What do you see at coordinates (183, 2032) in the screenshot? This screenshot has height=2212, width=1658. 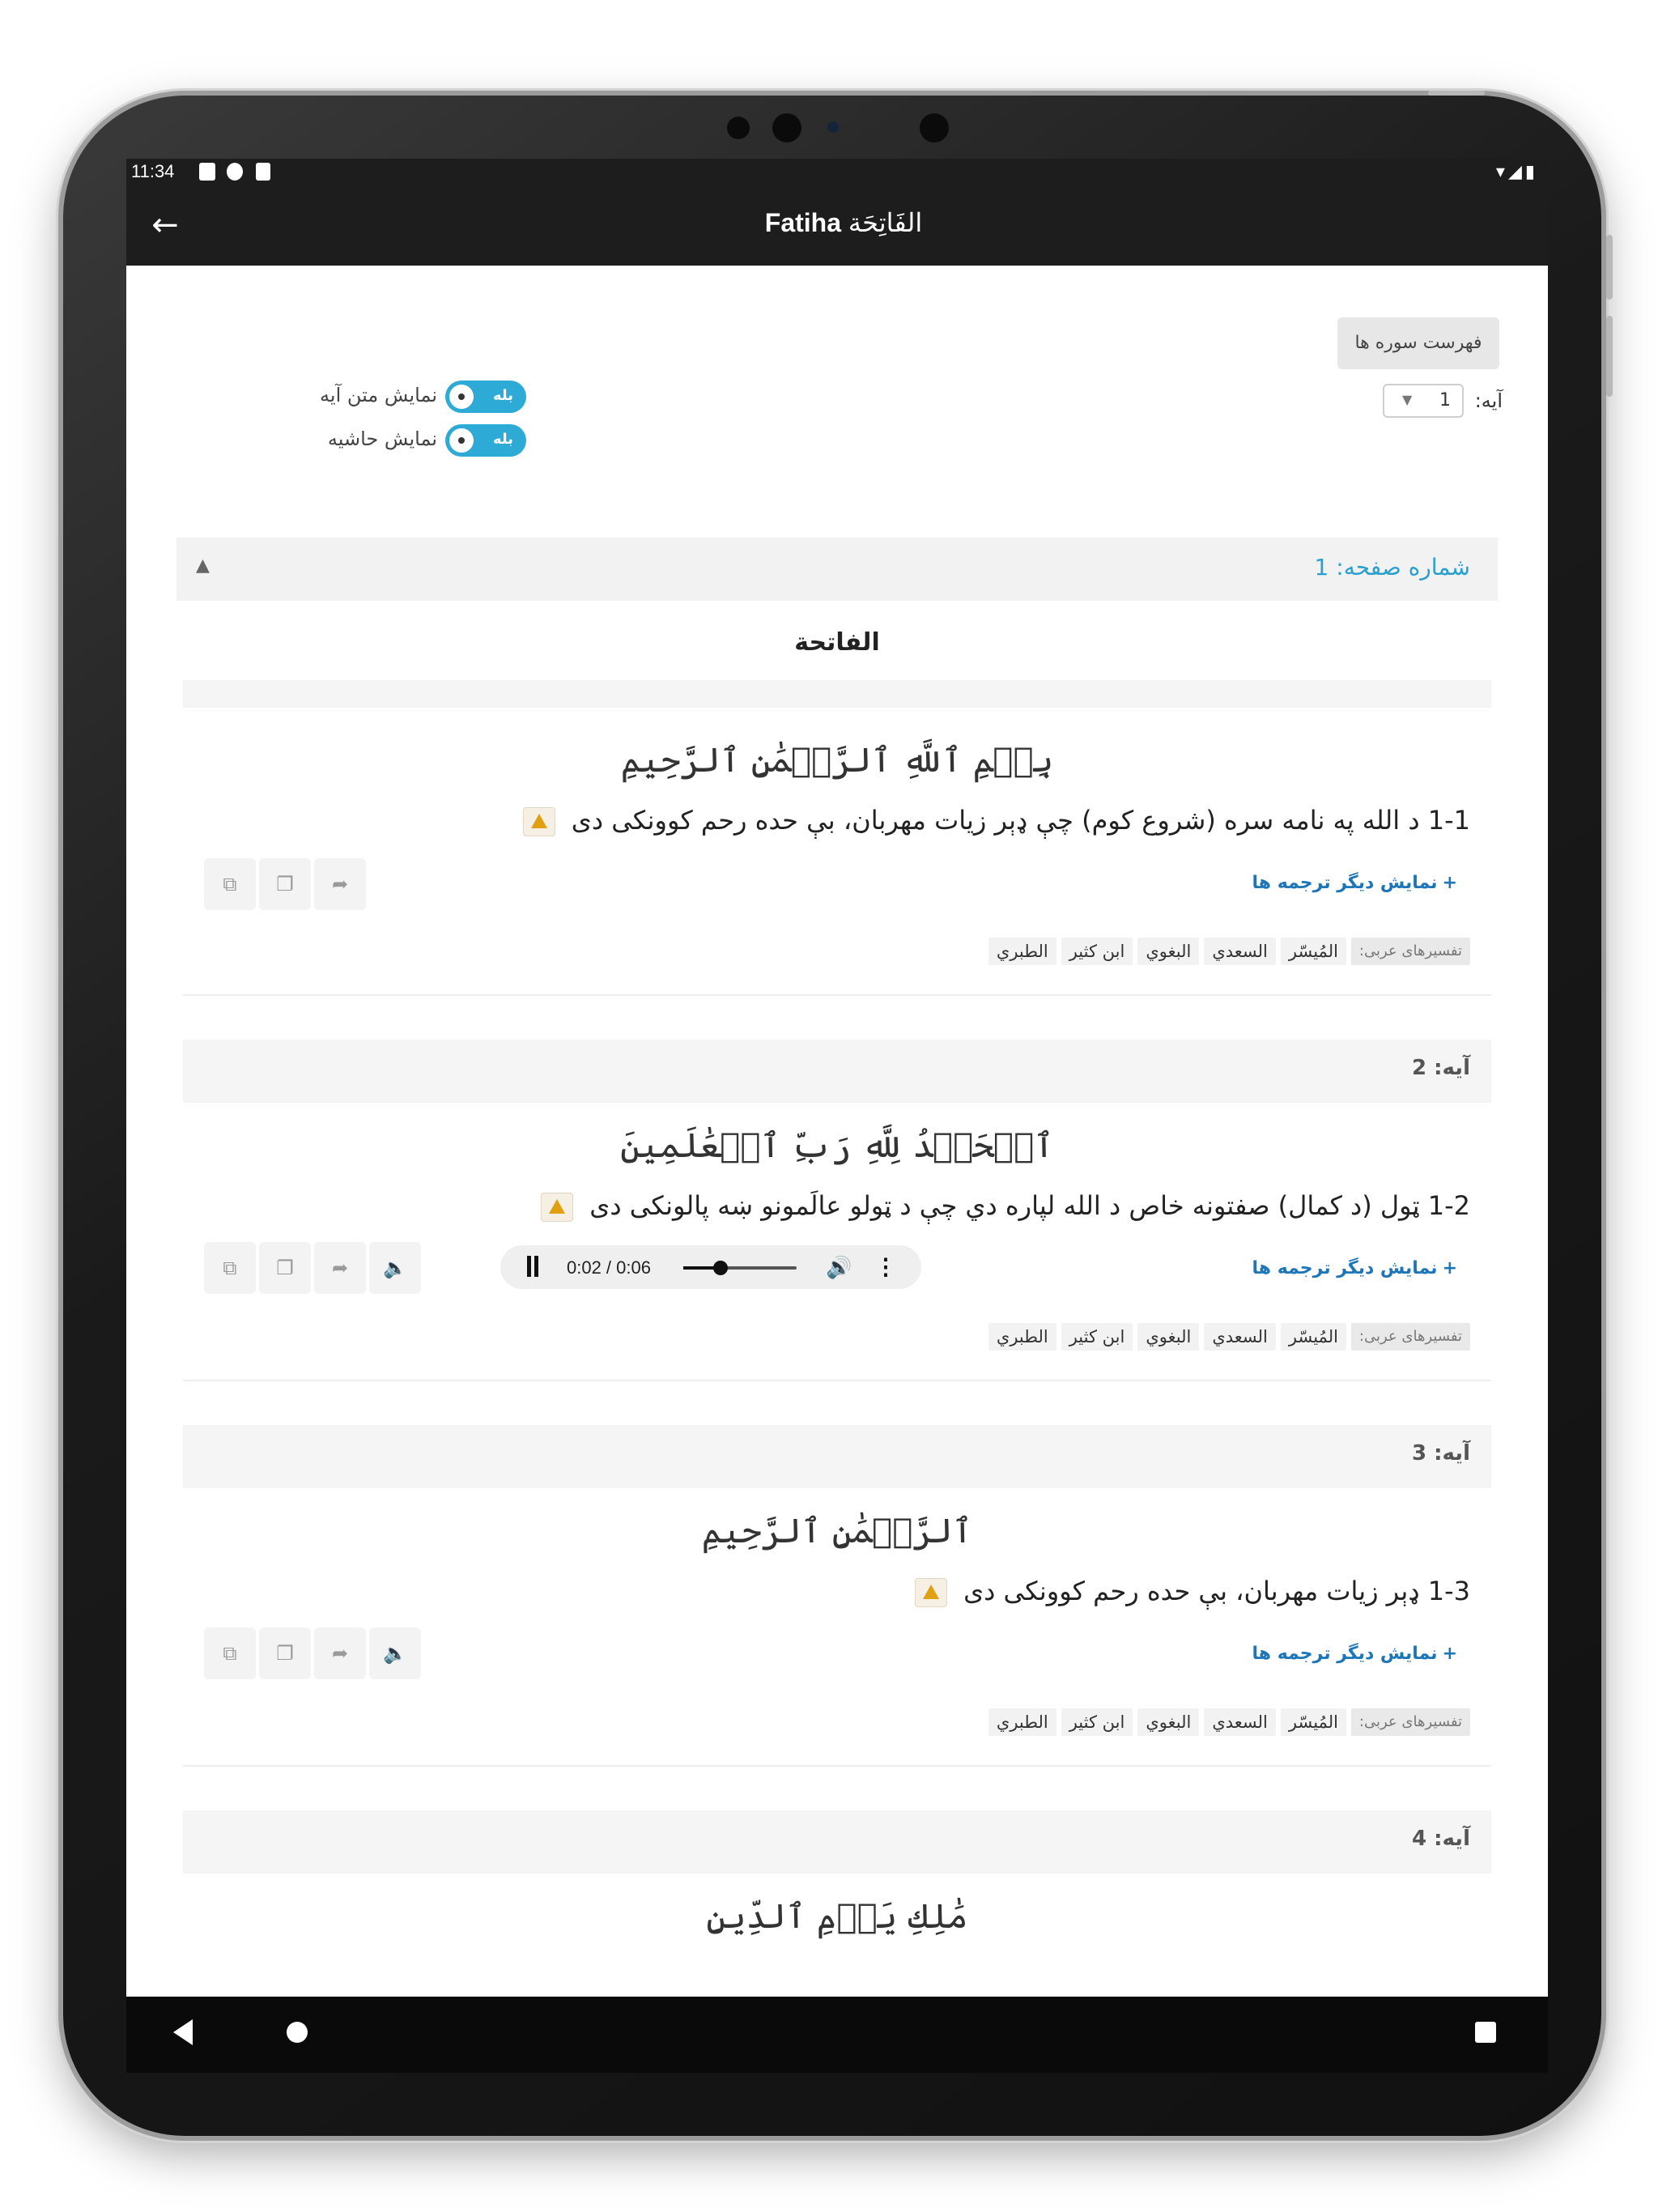 I see `nav-back-icon` at bounding box center [183, 2032].